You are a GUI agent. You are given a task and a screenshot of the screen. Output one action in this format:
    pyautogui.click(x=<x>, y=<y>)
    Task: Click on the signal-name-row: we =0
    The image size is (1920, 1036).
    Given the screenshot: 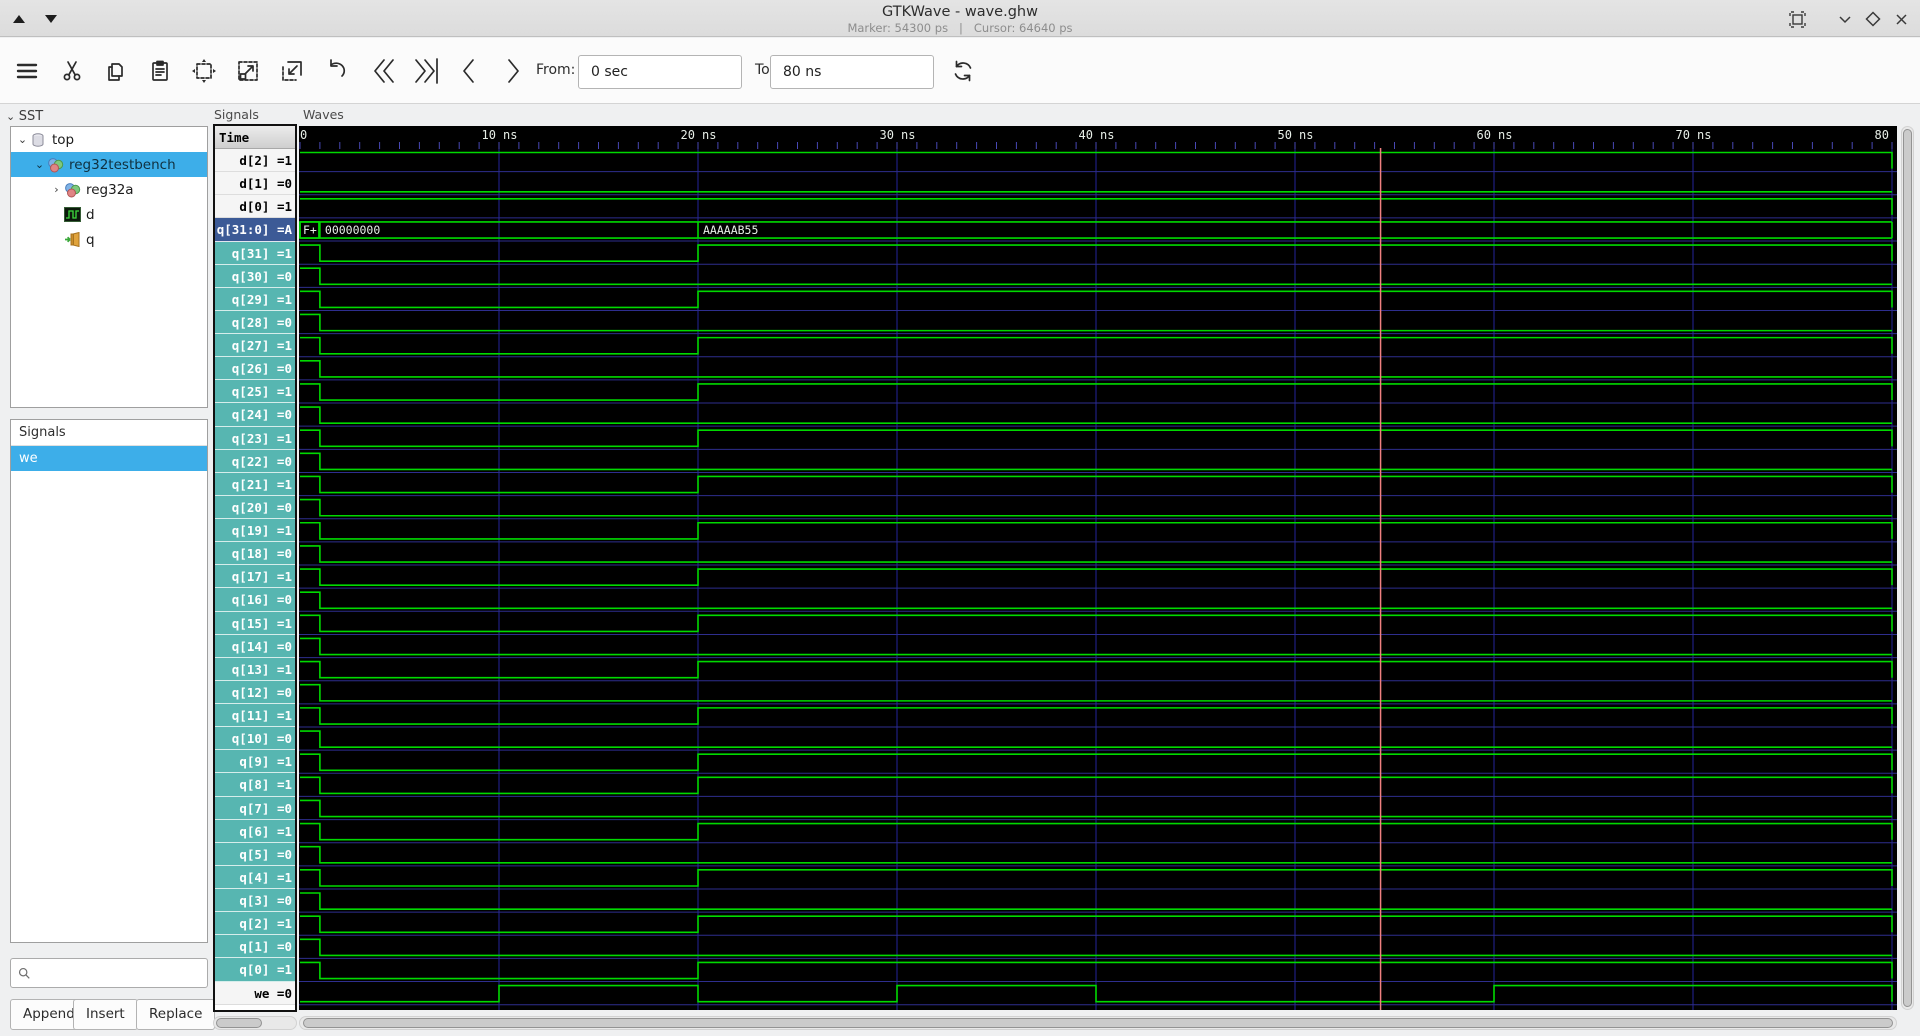 What is the action you would take?
    pyautogui.click(x=255, y=993)
    